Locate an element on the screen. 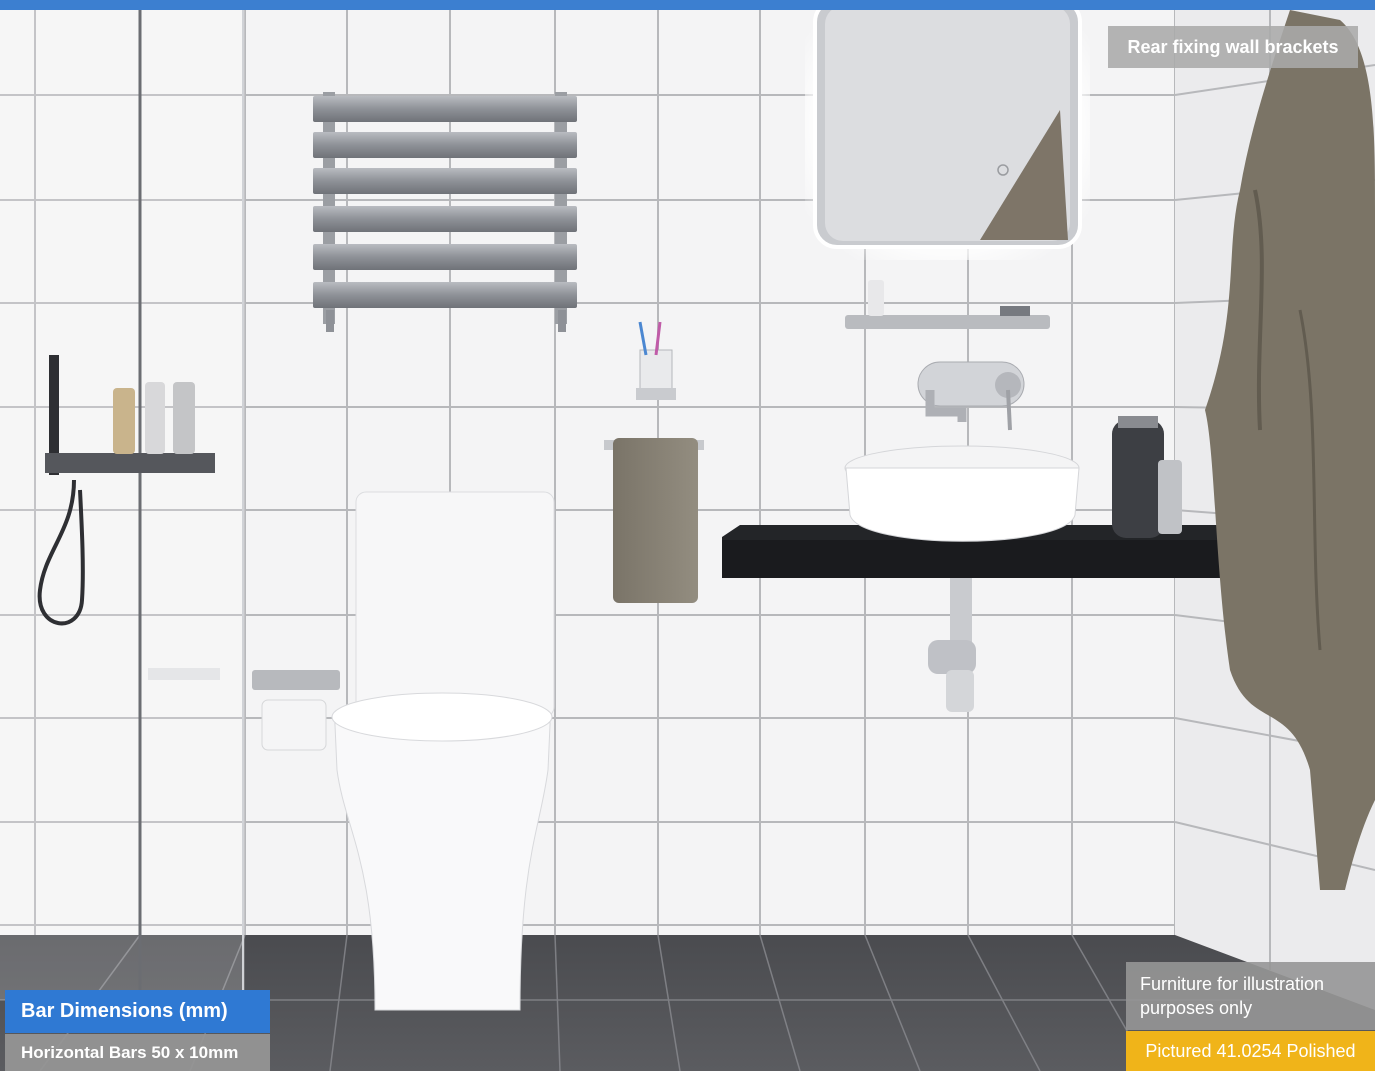  top-accent-strip is located at coordinates (687, 5).